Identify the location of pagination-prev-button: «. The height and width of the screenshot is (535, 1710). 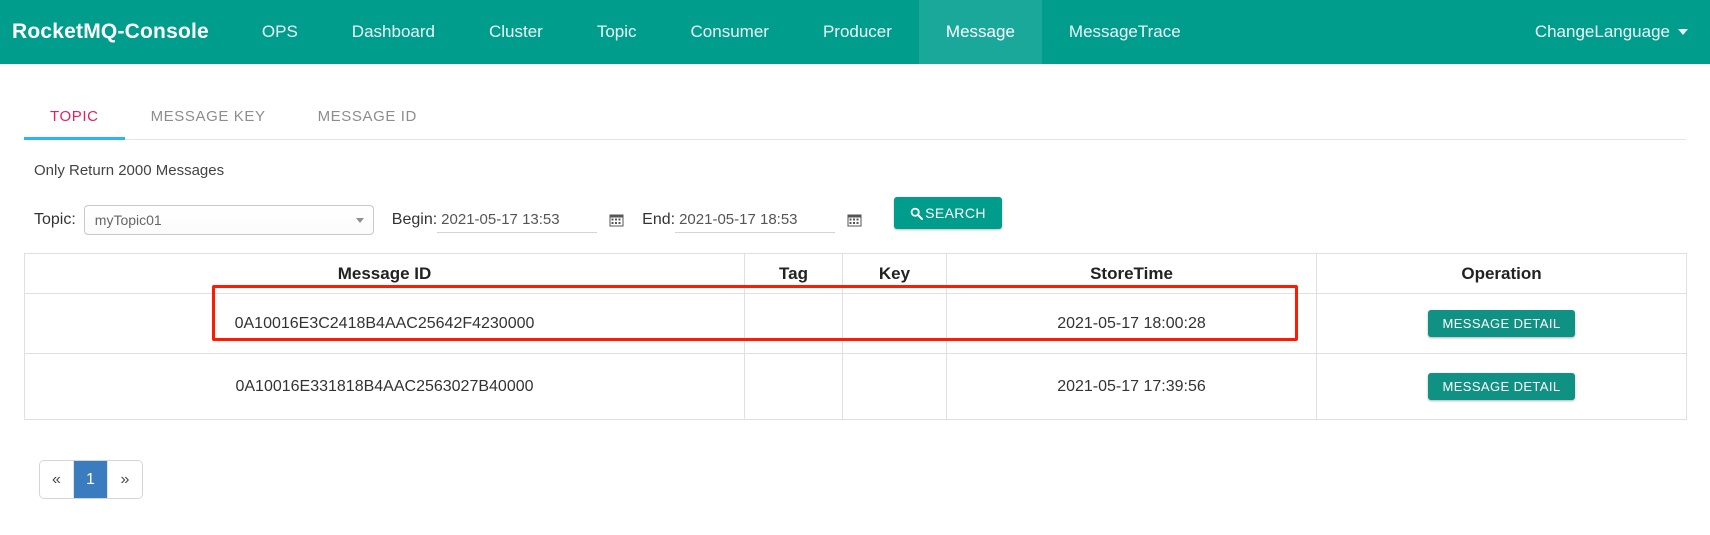
(57, 479).